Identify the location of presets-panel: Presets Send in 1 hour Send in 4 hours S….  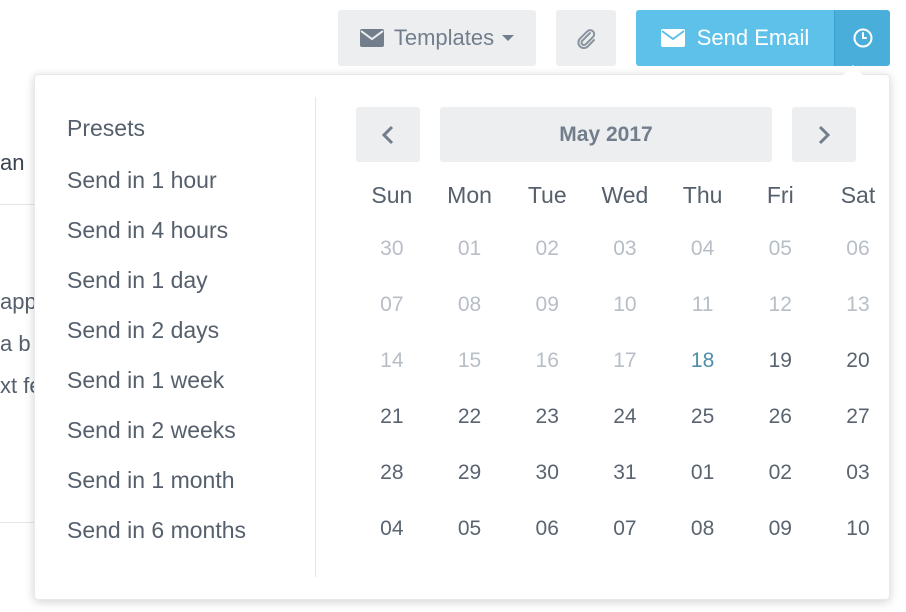
(156, 341).